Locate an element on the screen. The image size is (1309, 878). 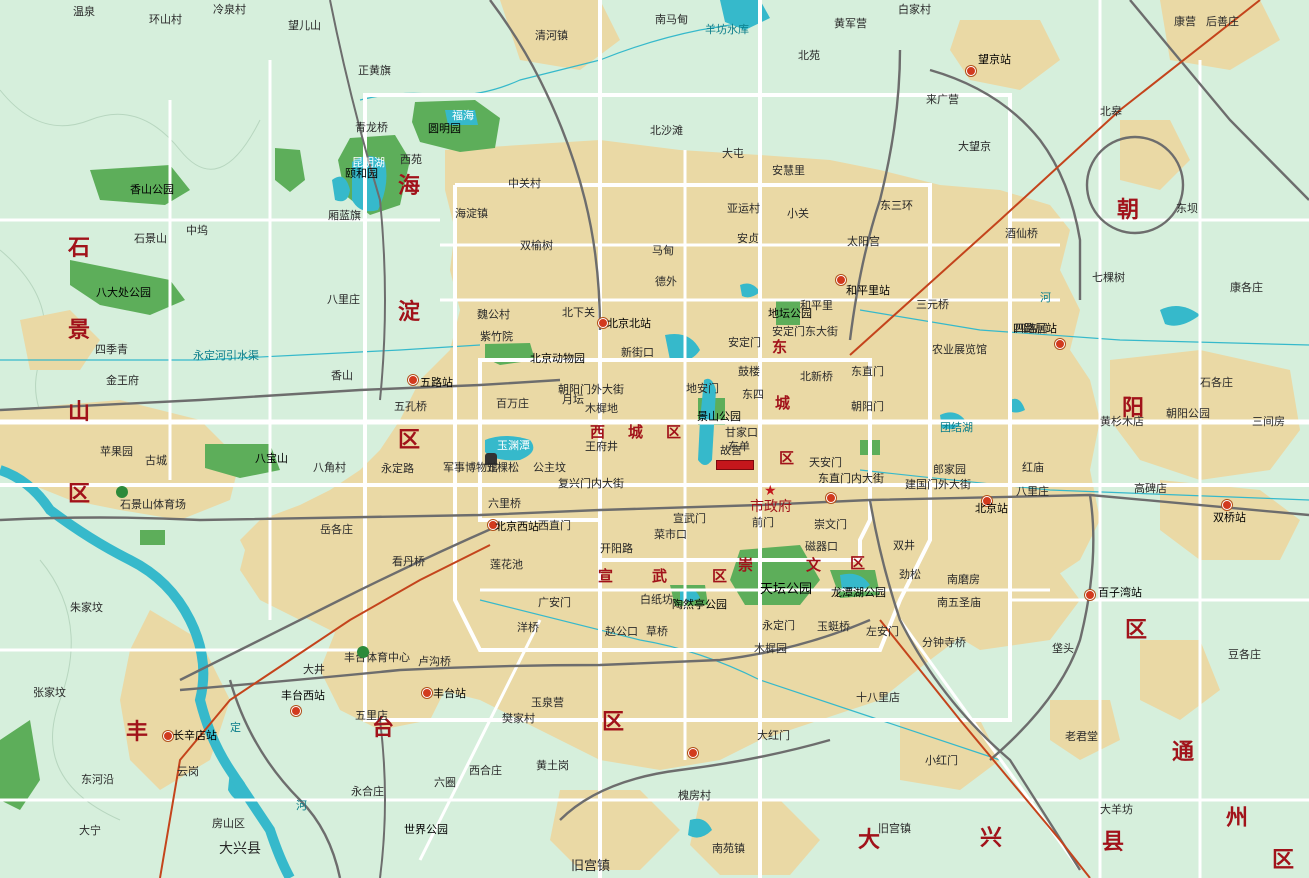
place-label: 岳各庄 is located at coordinates (336, 529).